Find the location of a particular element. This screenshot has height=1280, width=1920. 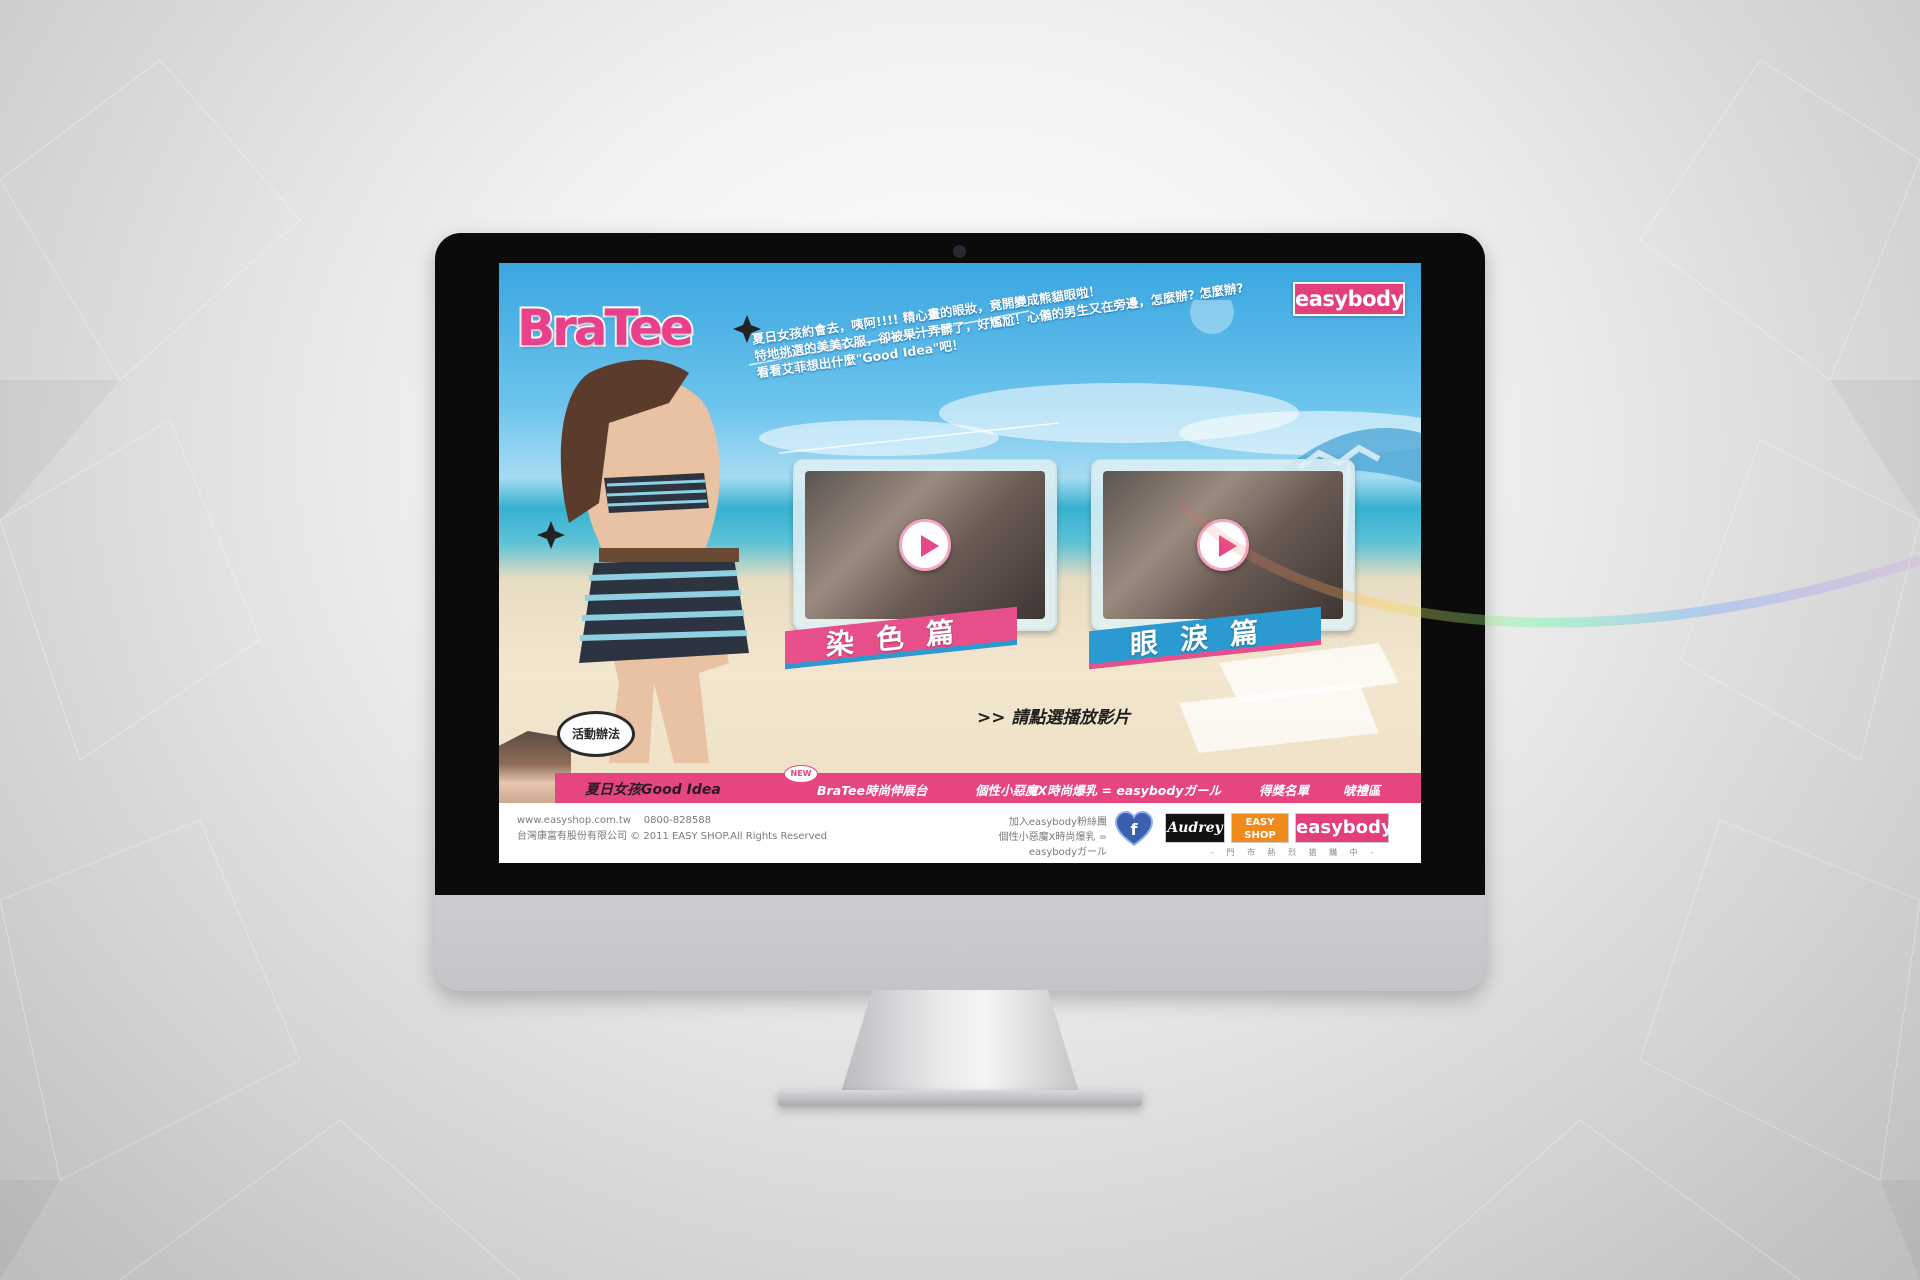

facebook-promo: 加入easybody粉絲團 個性小惡魔X時尚爆乳 = easybodyガール is located at coordinates (1032, 837).